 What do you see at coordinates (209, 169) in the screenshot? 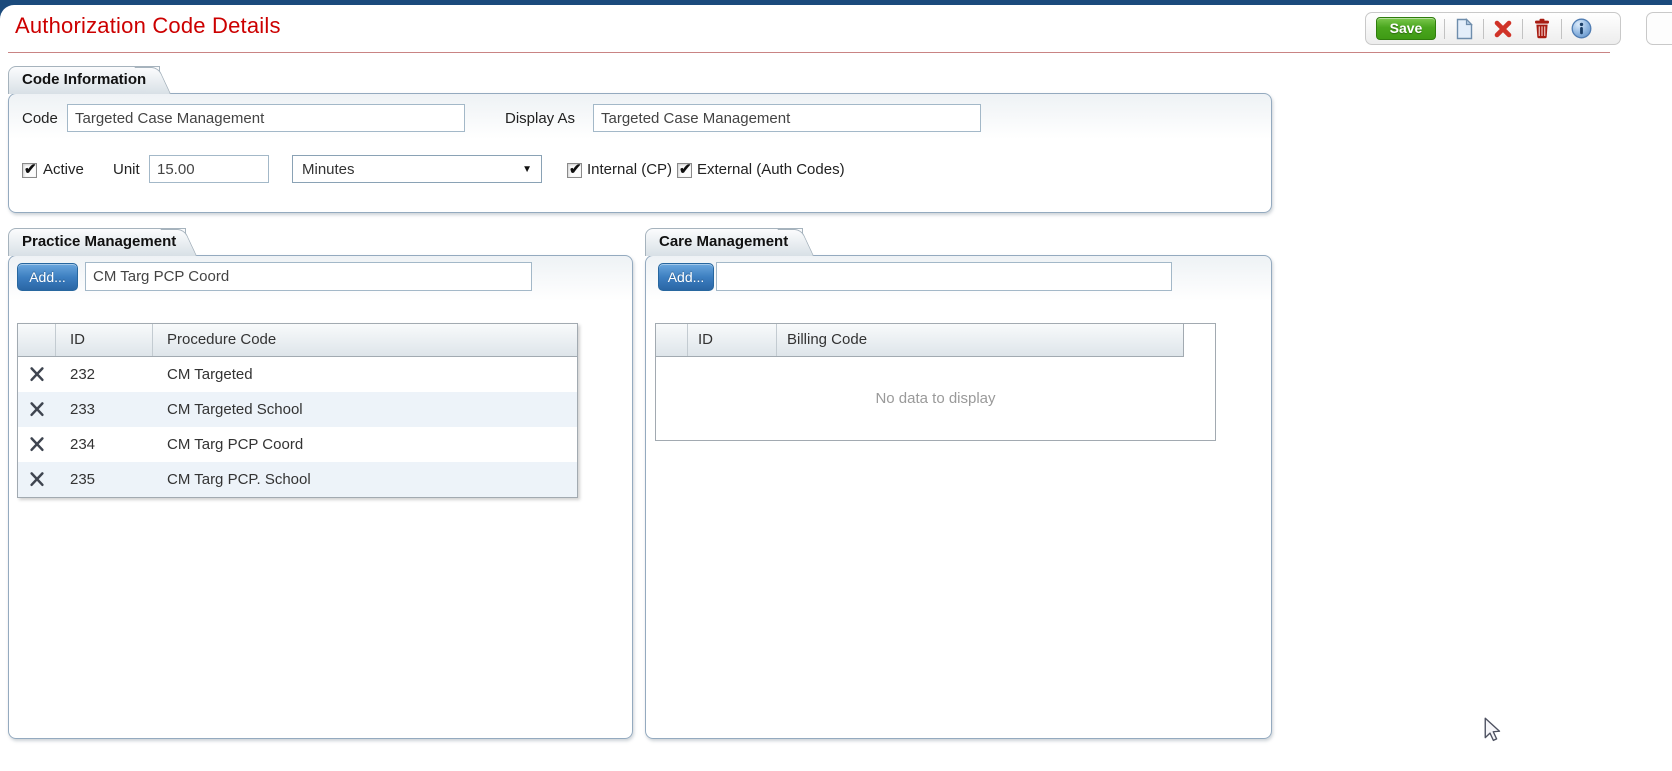
I see `unit-input` at bounding box center [209, 169].